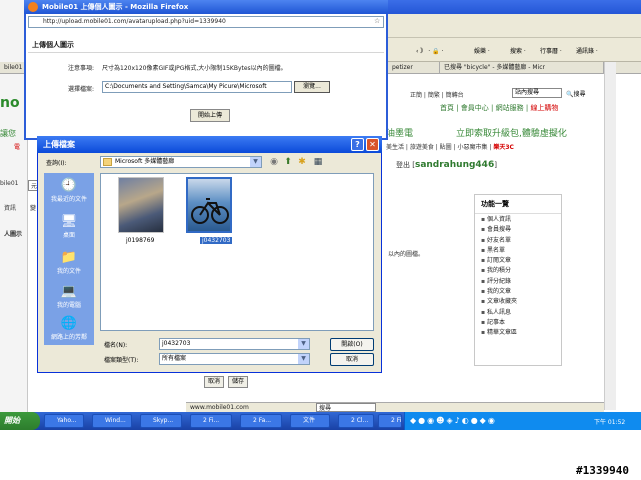 The height and width of the screenshot is (480, 641). I want to click on start-button: 開始, so click(20, 421).